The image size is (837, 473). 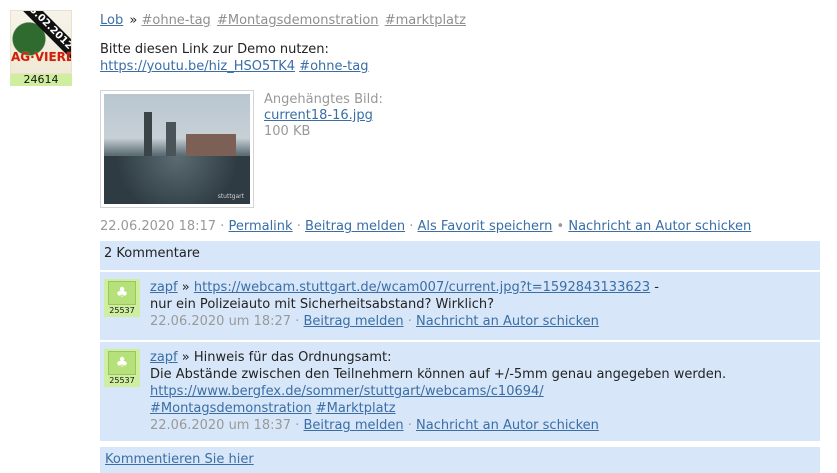 I want to click on save-favorite-link: Als Favorit speichern, so click(x=485, y=226).